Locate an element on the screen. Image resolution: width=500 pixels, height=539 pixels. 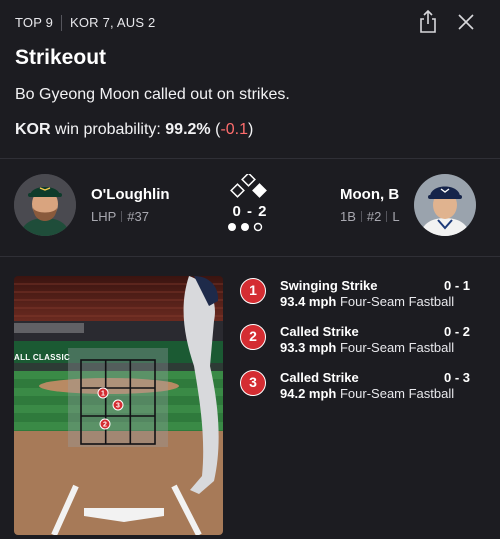
pitch-speed-type: 93.4 mph Four-Seam Fastball is located at coordinates (367, 301).